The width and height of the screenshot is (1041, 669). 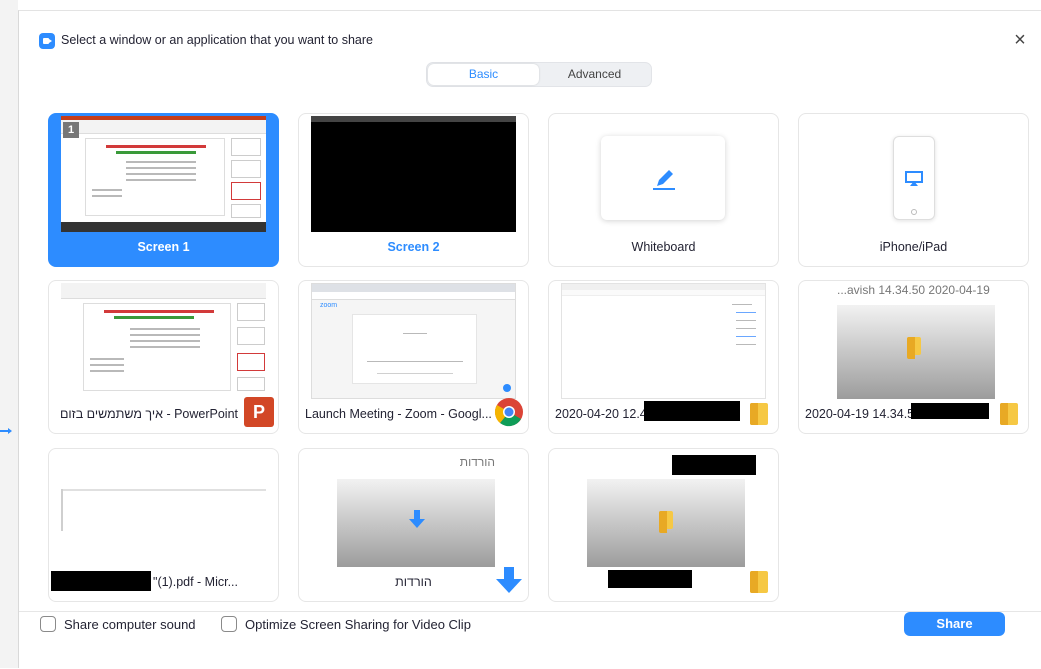 I want to click on share-sound-label: Share computer sound, so click(x=130, y=624).